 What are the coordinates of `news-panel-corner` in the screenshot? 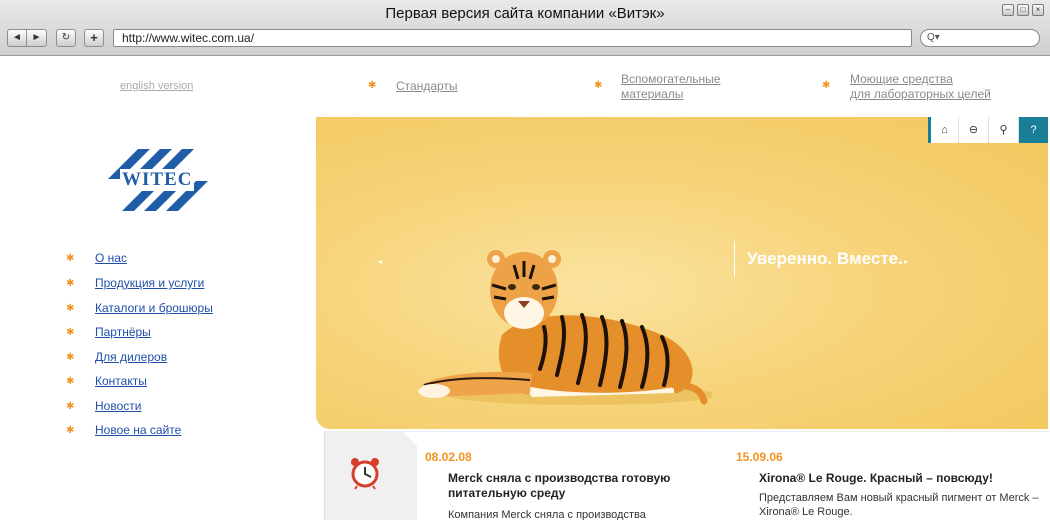 It's located at (371, 476).